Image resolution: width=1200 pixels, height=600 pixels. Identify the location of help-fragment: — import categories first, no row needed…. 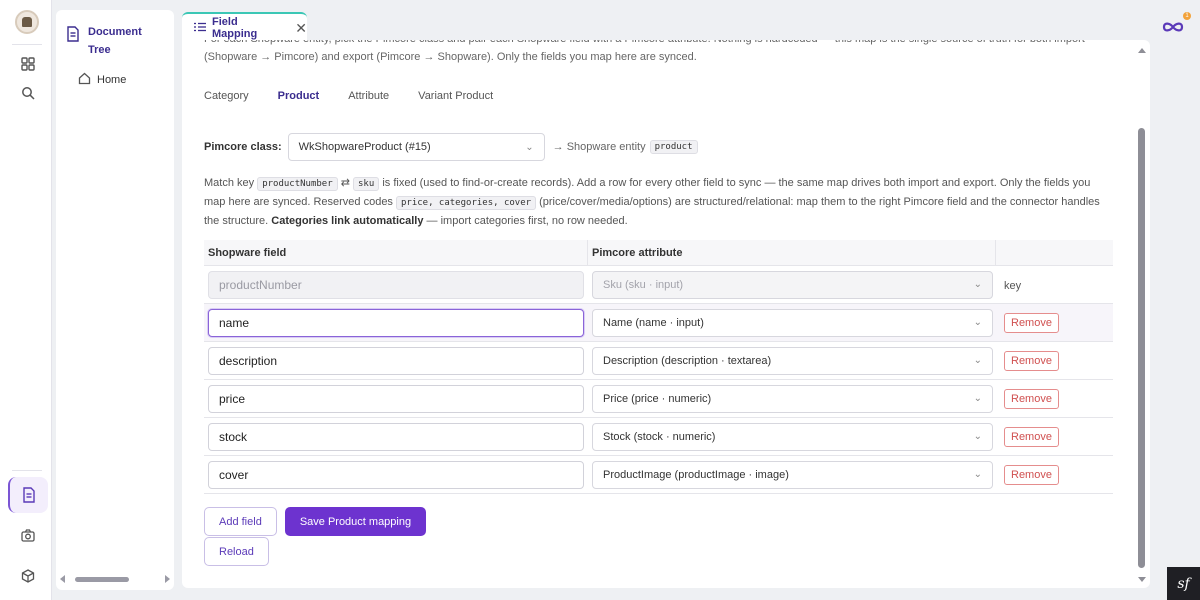
(527, 221).